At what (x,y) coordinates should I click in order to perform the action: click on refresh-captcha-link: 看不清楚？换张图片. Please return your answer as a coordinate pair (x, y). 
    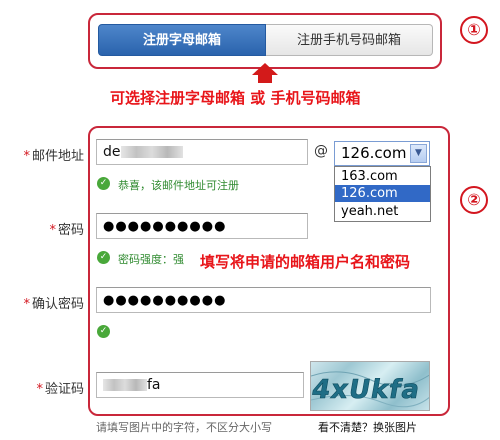
    Looking at the image, I should click on (367, 427).